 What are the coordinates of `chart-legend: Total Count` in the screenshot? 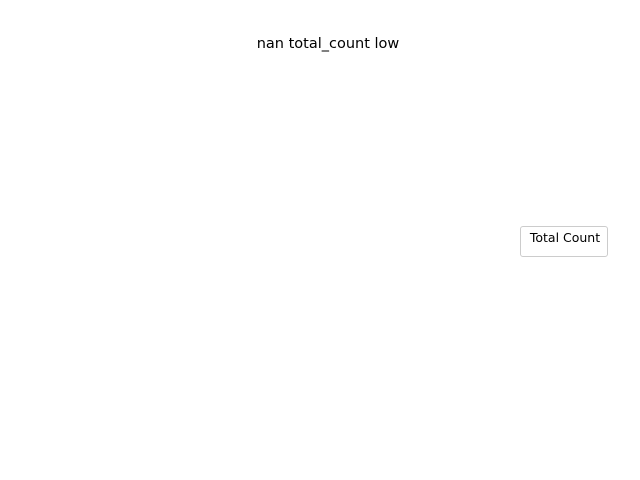 It's located at (564, 241).